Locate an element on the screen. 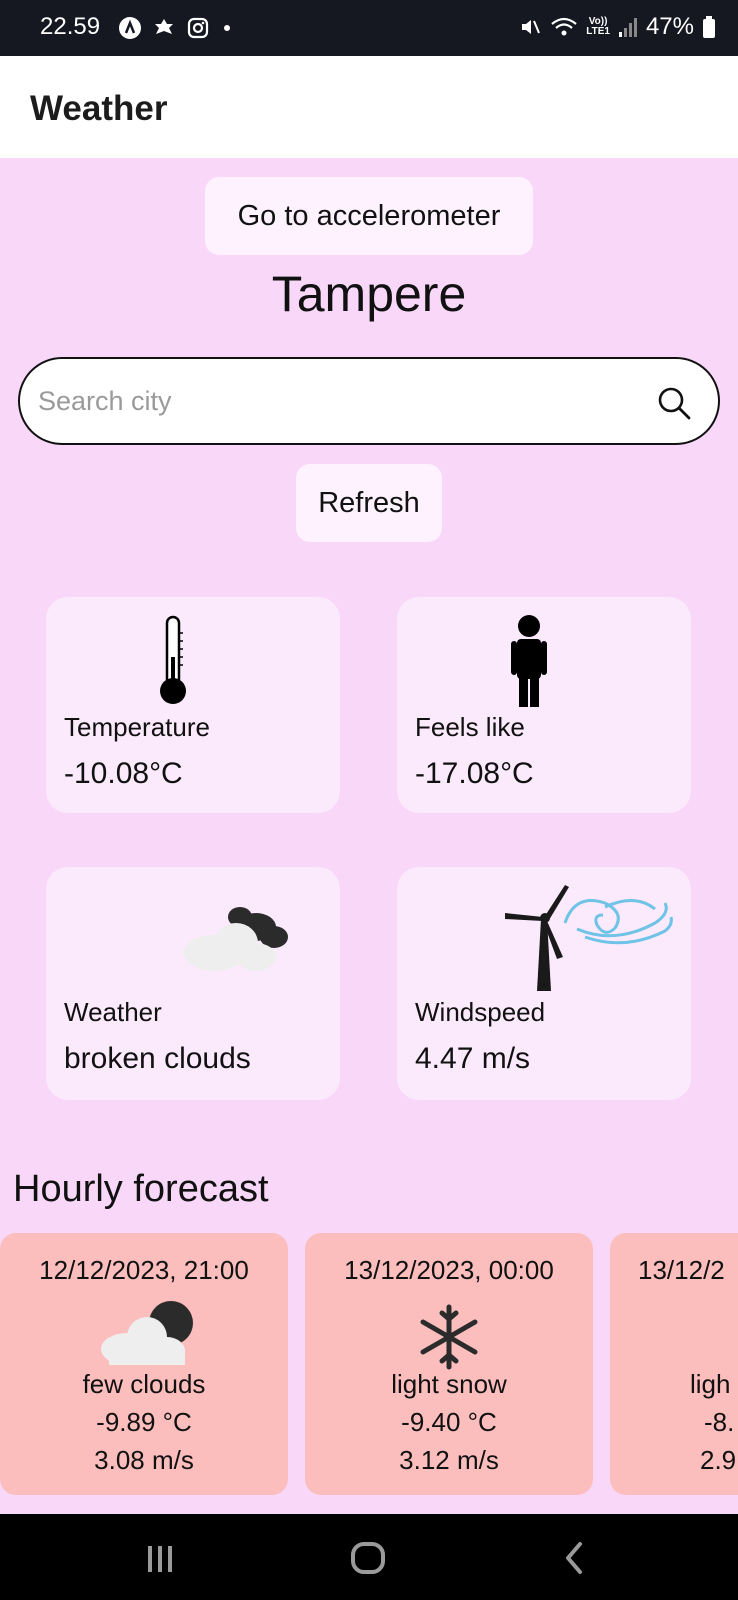 The width and height of the screenshot is (738, 1600). app-title: Weather is located at coordinates (99, 108).